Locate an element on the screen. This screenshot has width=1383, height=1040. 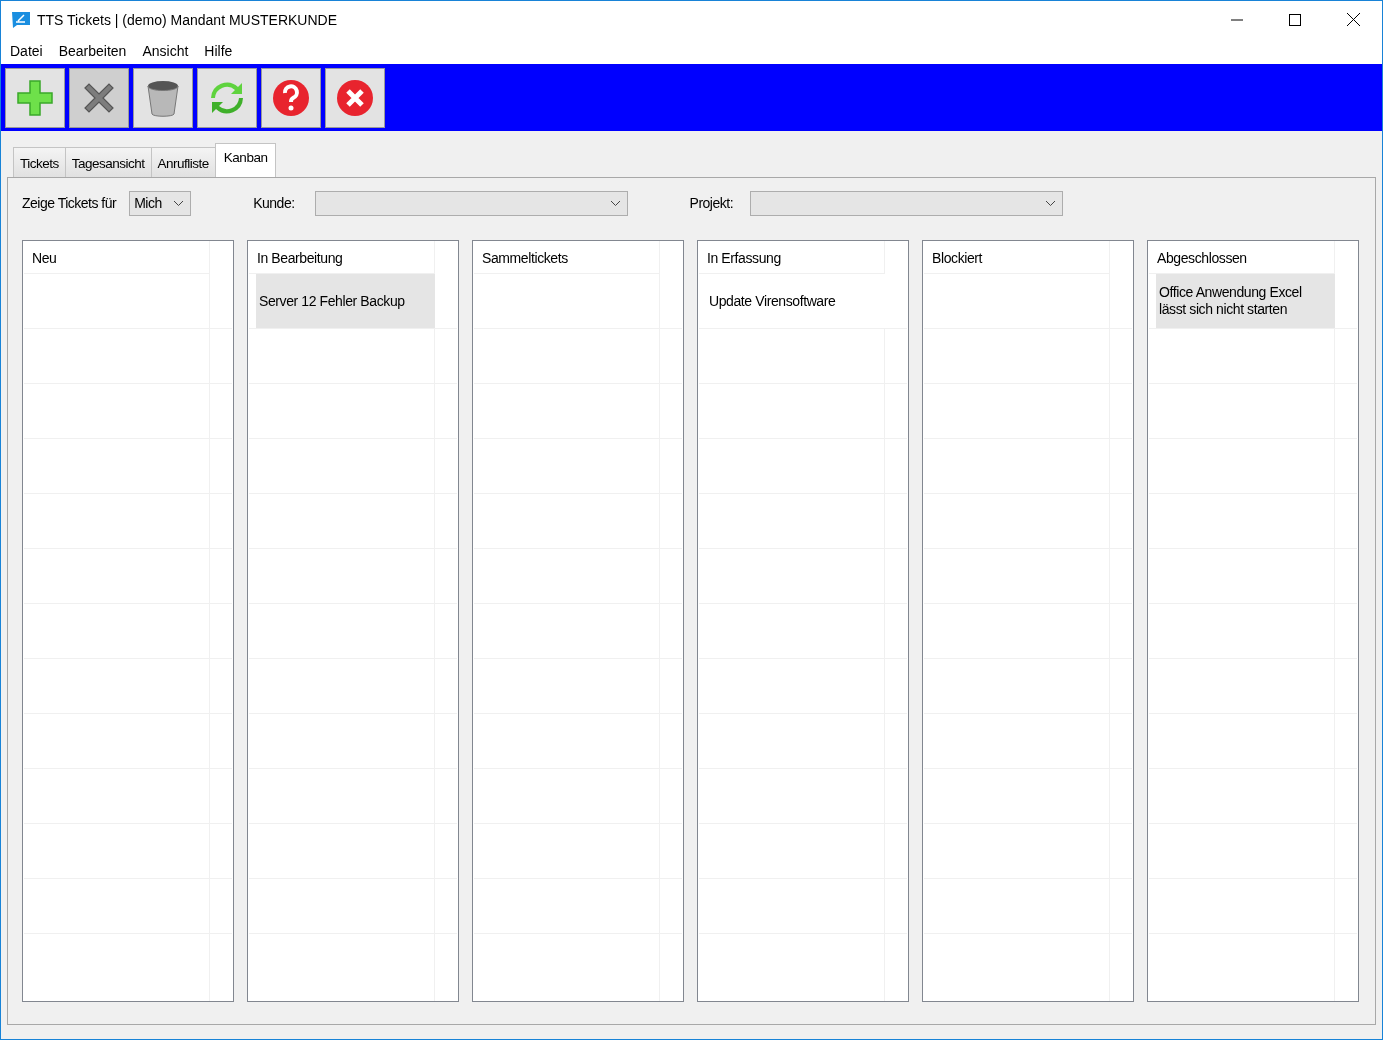
column-title: In Erfassung is located at coordinates (744, 257).